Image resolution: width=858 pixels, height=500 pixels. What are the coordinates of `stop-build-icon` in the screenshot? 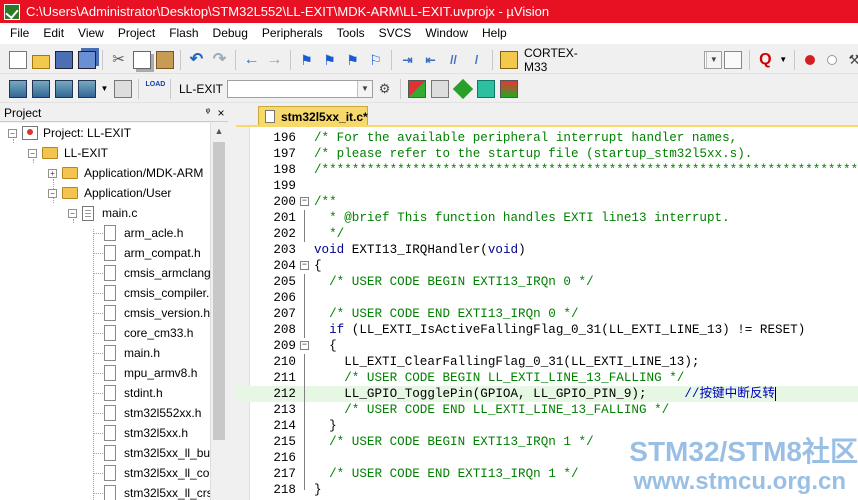 It's located at (122, 88).